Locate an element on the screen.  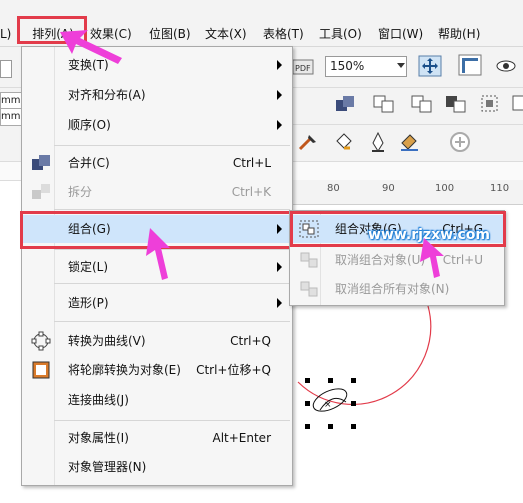
menu-item-label: 对齐和分布(A) is located at coordinates (107, 95).